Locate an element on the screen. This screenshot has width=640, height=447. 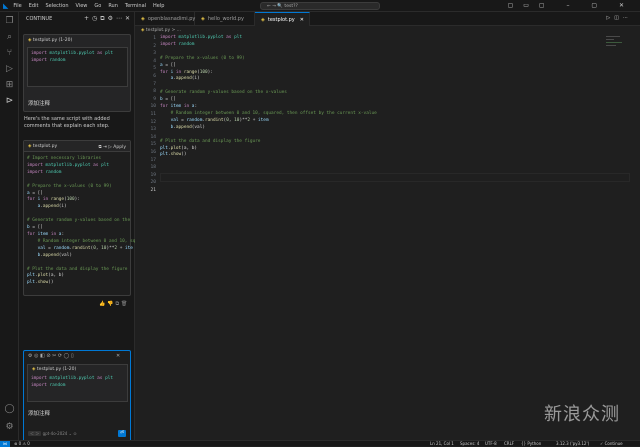
code-actions: ⧉ ⇥ ▷ Apply is located at coordinates (113, 147).